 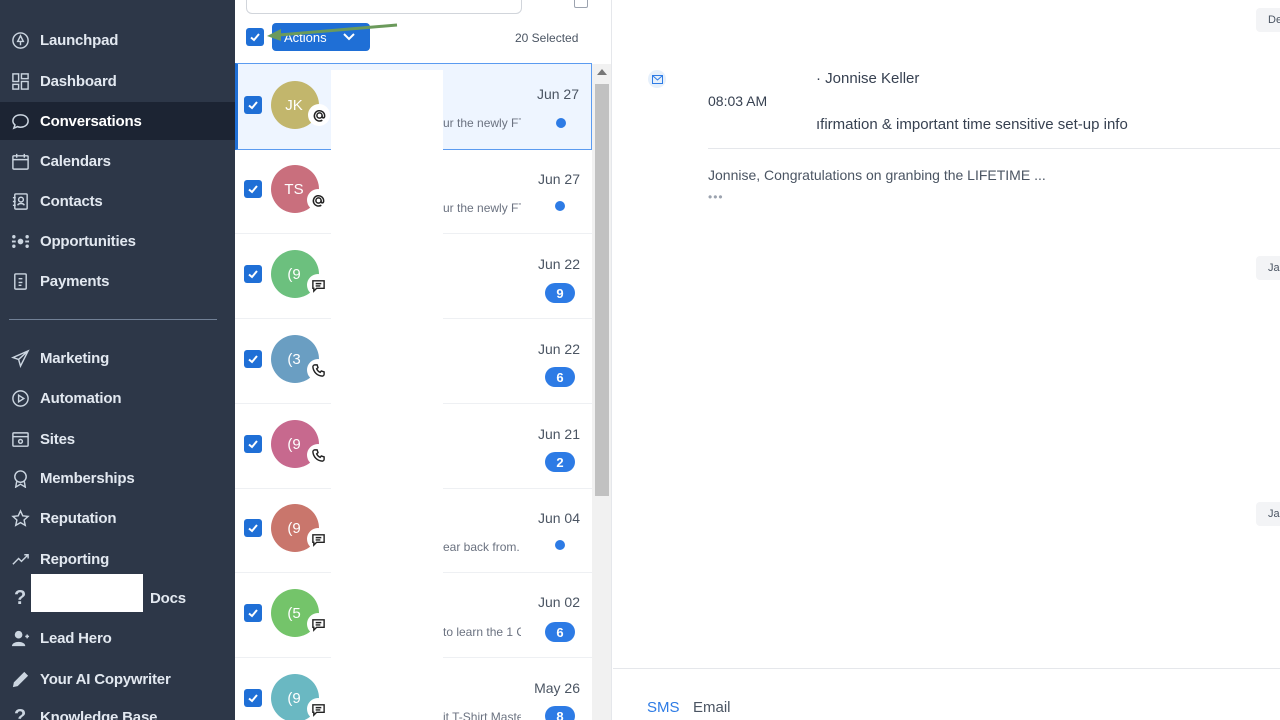 What do you see at coordinates (868, 78) in the screenshot?
I see `message-from: · Jonnise Keller` at bounding box center [868, 78].